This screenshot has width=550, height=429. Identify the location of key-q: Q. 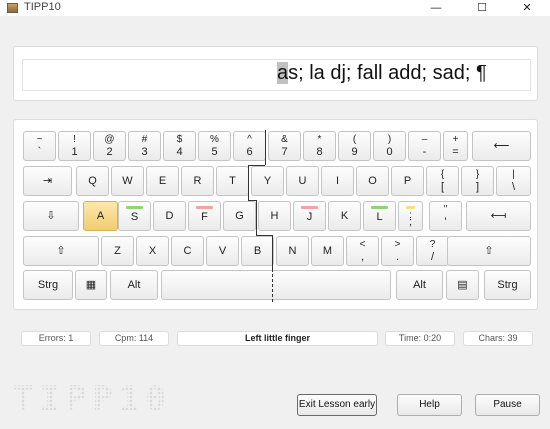
(92, 181).